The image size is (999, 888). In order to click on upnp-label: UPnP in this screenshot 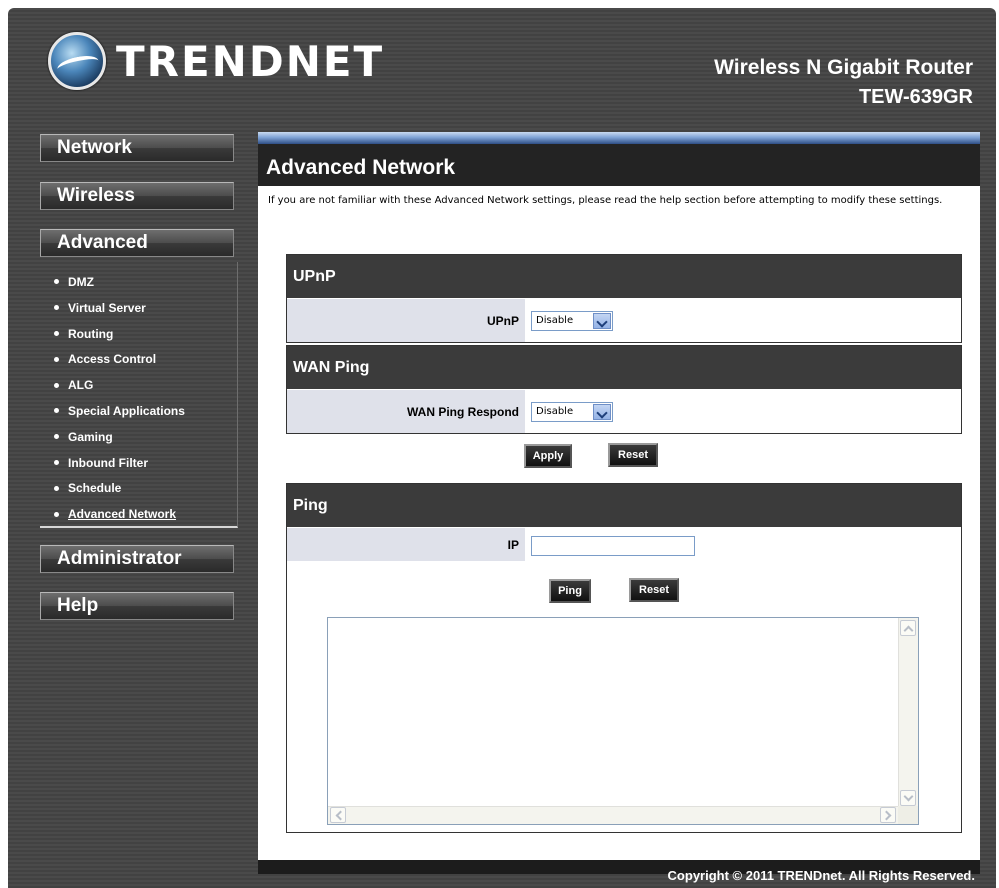, I will do `click(406, 320)`.